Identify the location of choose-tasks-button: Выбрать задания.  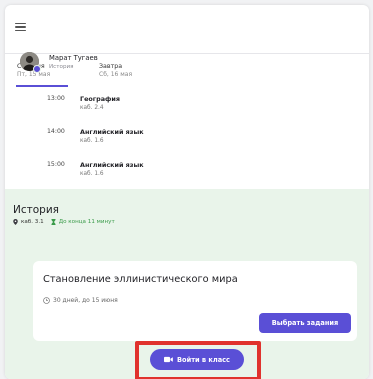
(305, 323).